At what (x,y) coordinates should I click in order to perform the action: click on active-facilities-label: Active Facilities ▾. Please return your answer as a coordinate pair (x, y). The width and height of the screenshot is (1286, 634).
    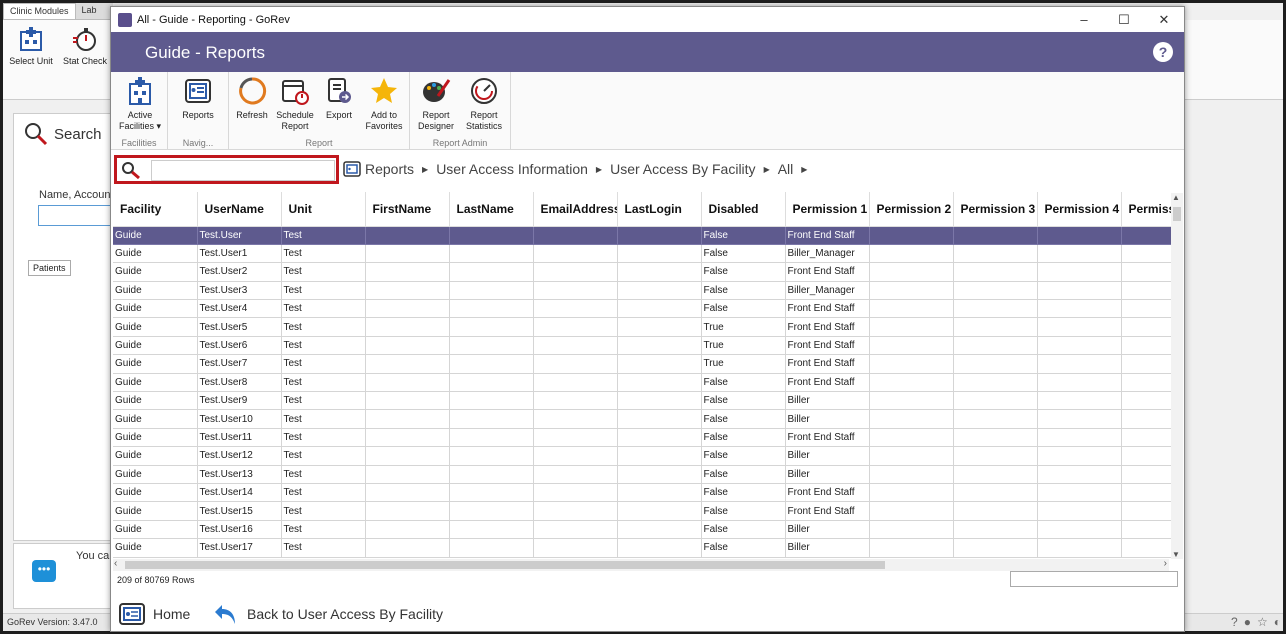
    Looking at the image, I should click on (140, 120).